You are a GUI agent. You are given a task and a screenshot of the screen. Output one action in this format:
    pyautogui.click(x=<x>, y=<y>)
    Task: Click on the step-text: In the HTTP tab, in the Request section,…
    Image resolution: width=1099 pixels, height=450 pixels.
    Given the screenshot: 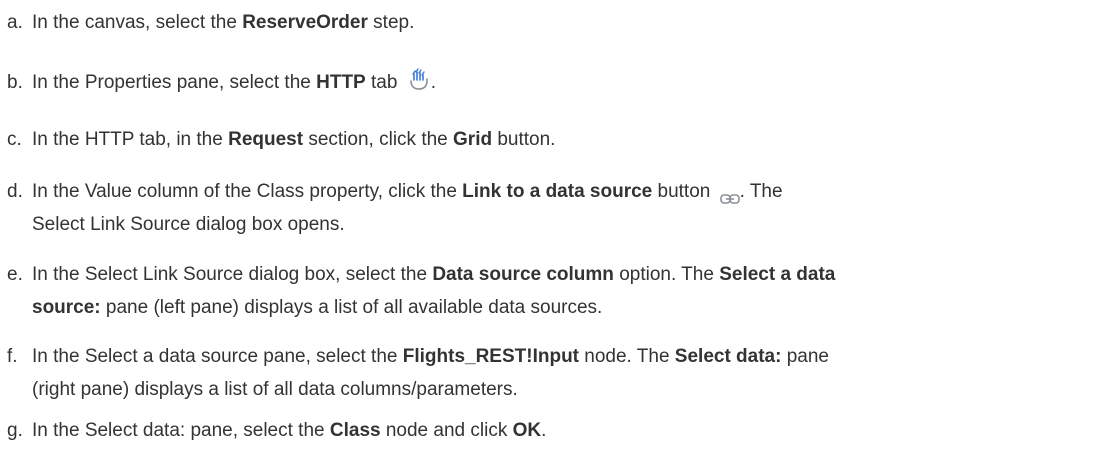 What is the action you would take?
    pyautogui.click(x=293, y=139)
    